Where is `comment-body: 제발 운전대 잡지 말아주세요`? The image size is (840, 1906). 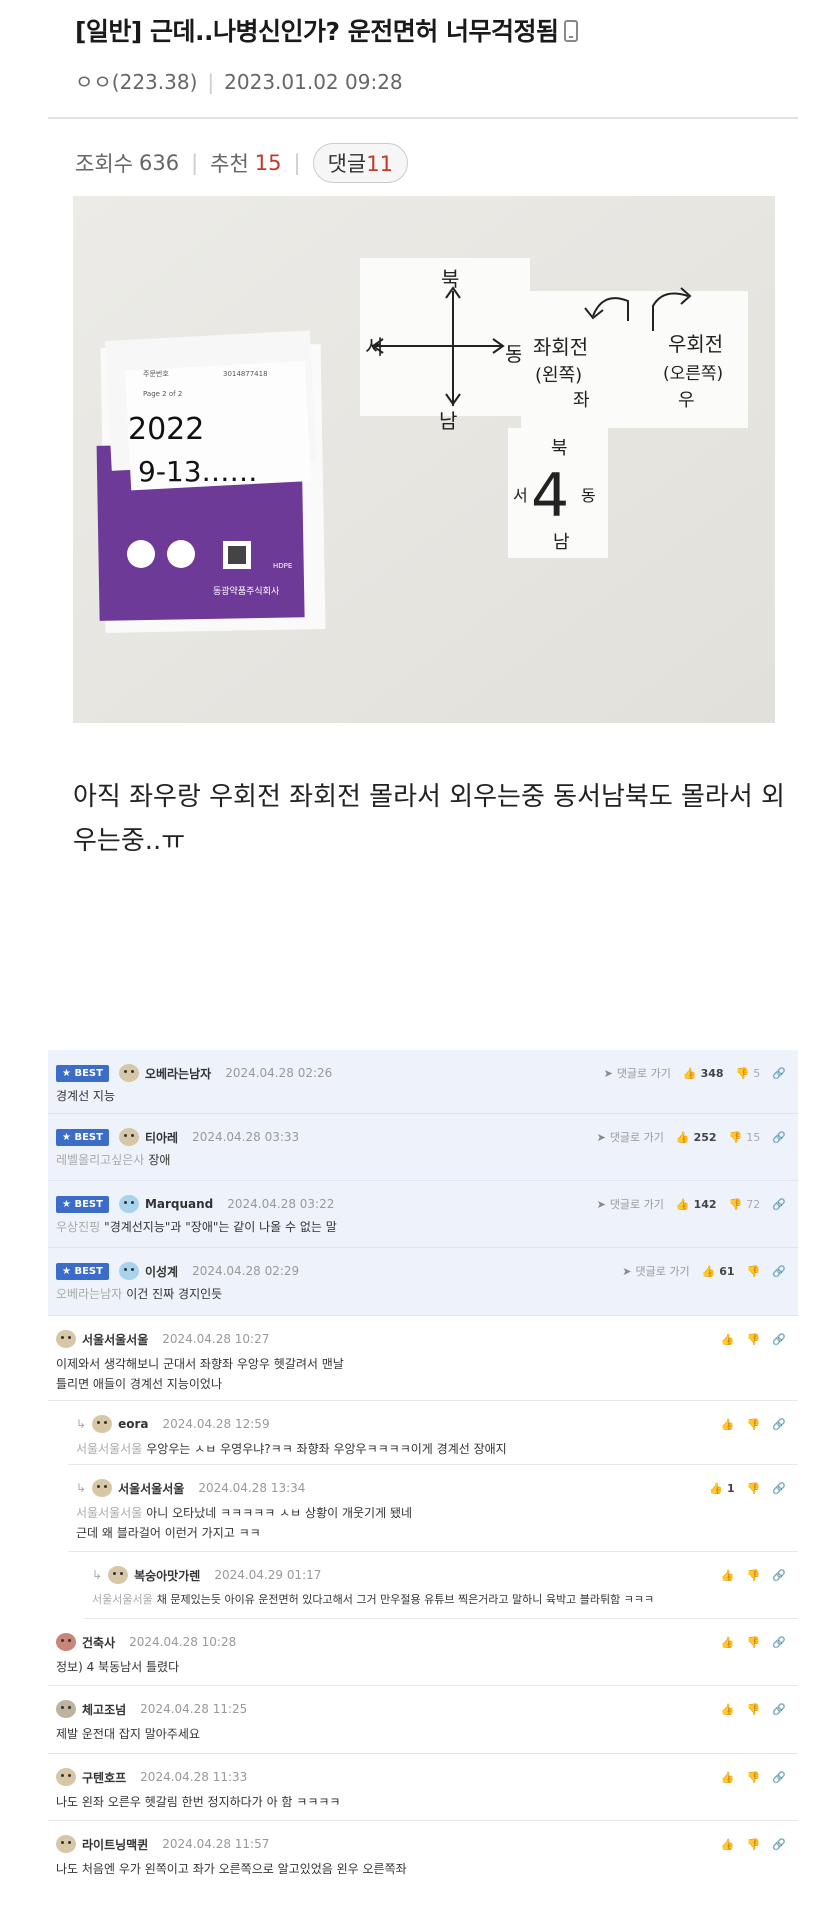
comment-body: 제발 운전대 잡지 말아주세요 is located at coordinates (128, 1734).